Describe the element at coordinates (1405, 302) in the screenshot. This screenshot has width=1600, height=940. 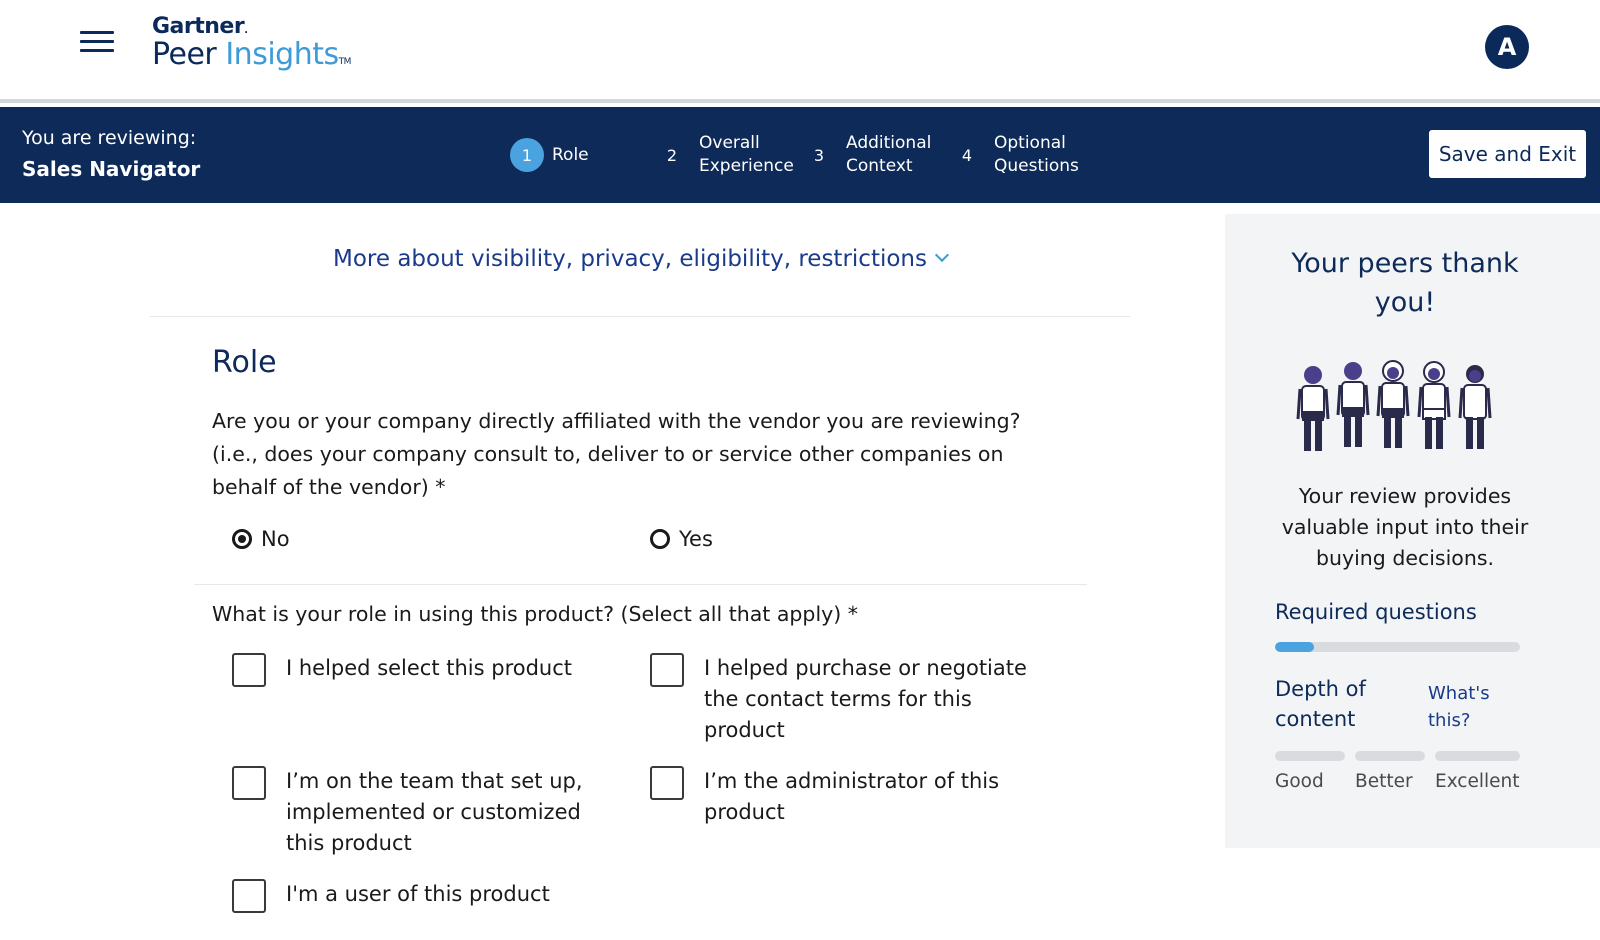
I see `sidebar-title-line: you!` at that location.